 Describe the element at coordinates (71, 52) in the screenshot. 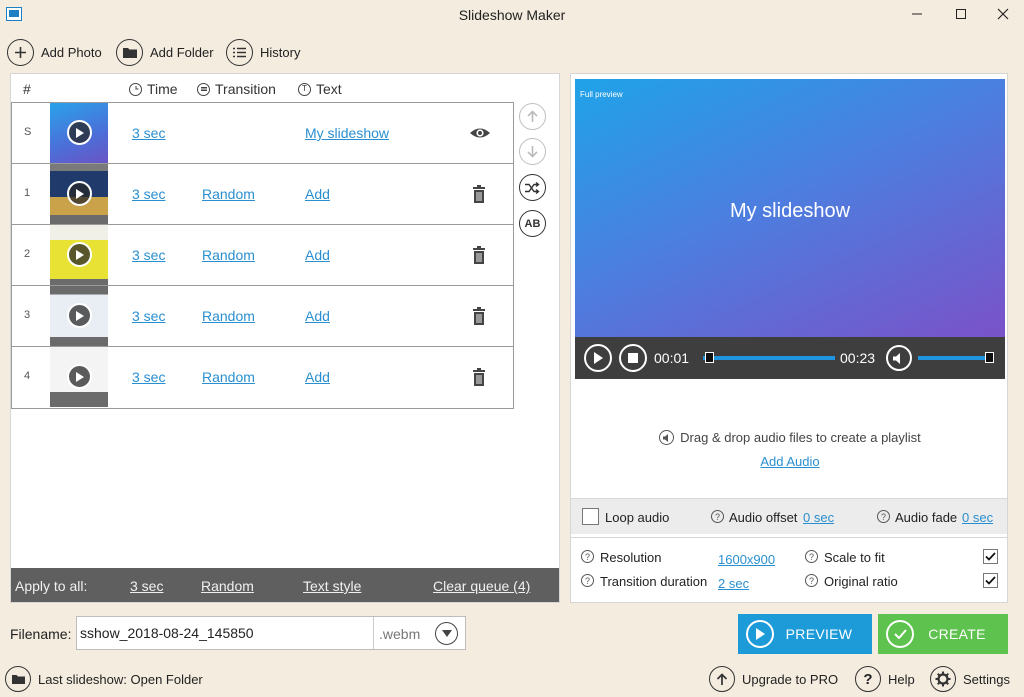

I see `add-photo-label: Add Photo` at that location.